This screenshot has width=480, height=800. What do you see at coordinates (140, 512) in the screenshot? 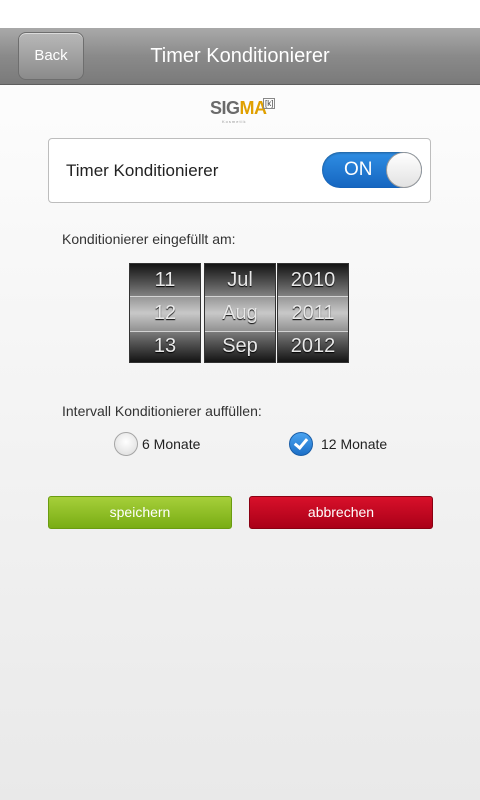
I see `save-button: speichern` at bounding box center [140, 512].